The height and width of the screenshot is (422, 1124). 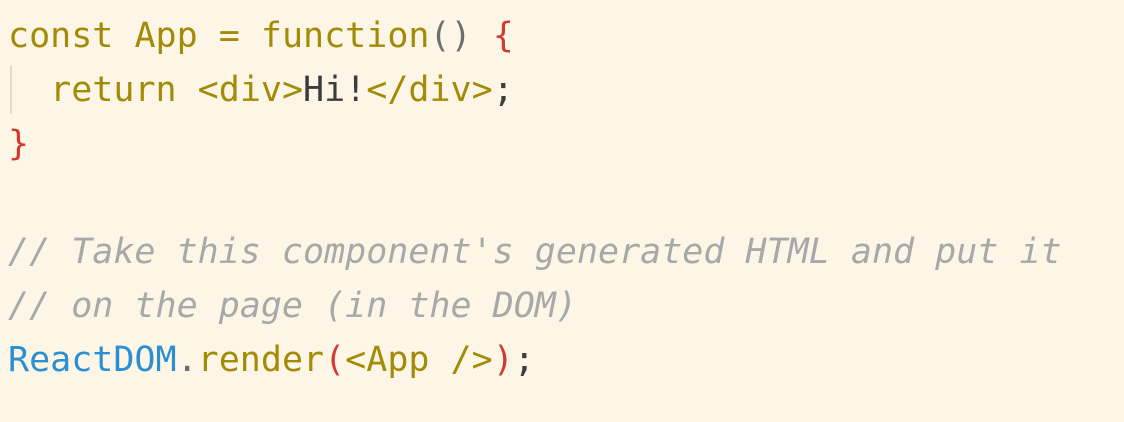 I want to click on function-parens: (), so click(x=450, y=36).